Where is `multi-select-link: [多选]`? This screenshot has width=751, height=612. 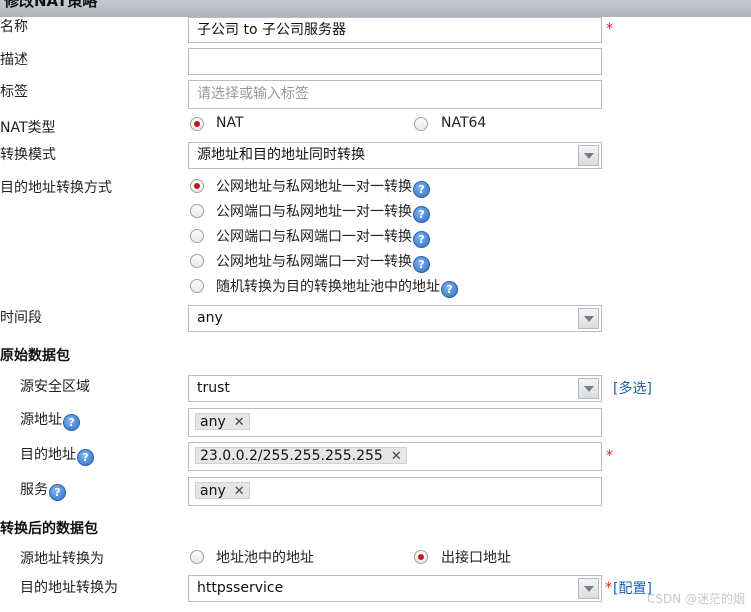 multi-select-link: [多选] is located at coordinates (632, 388).